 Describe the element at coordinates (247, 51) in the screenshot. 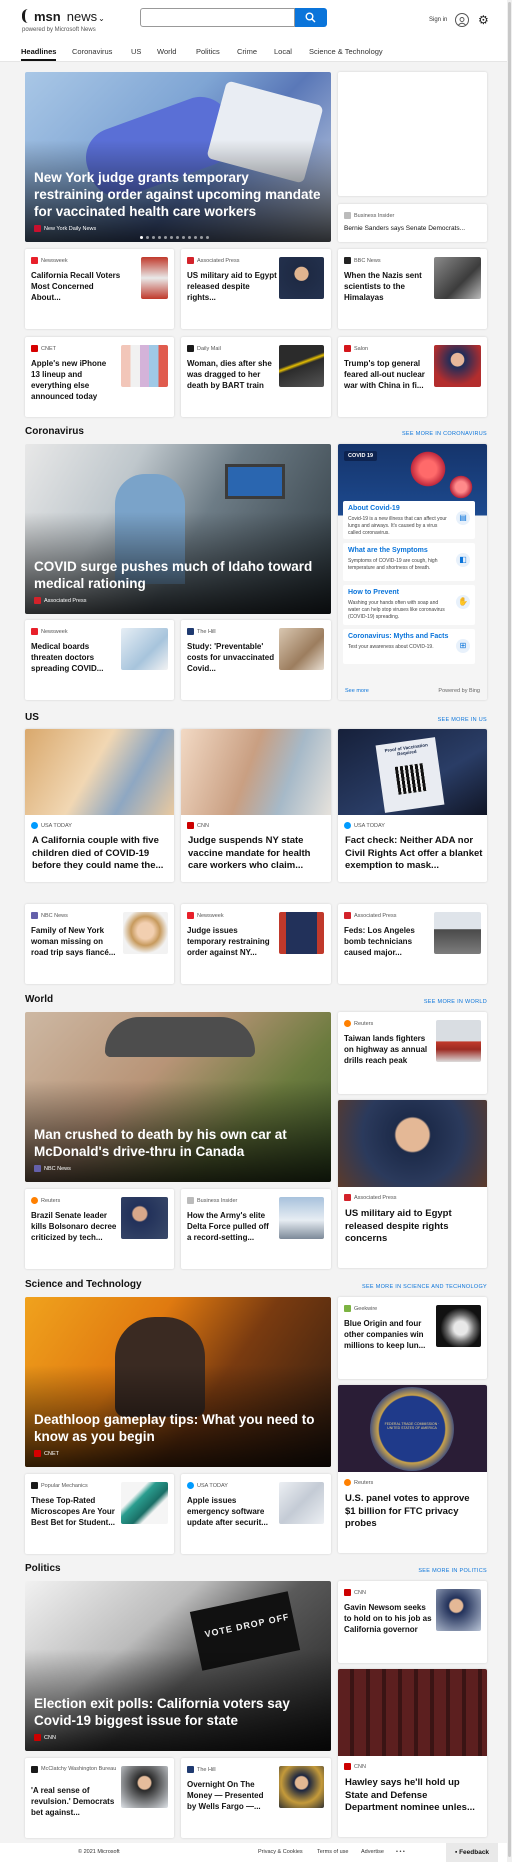

I see `tab-crime: Crime` at that location.